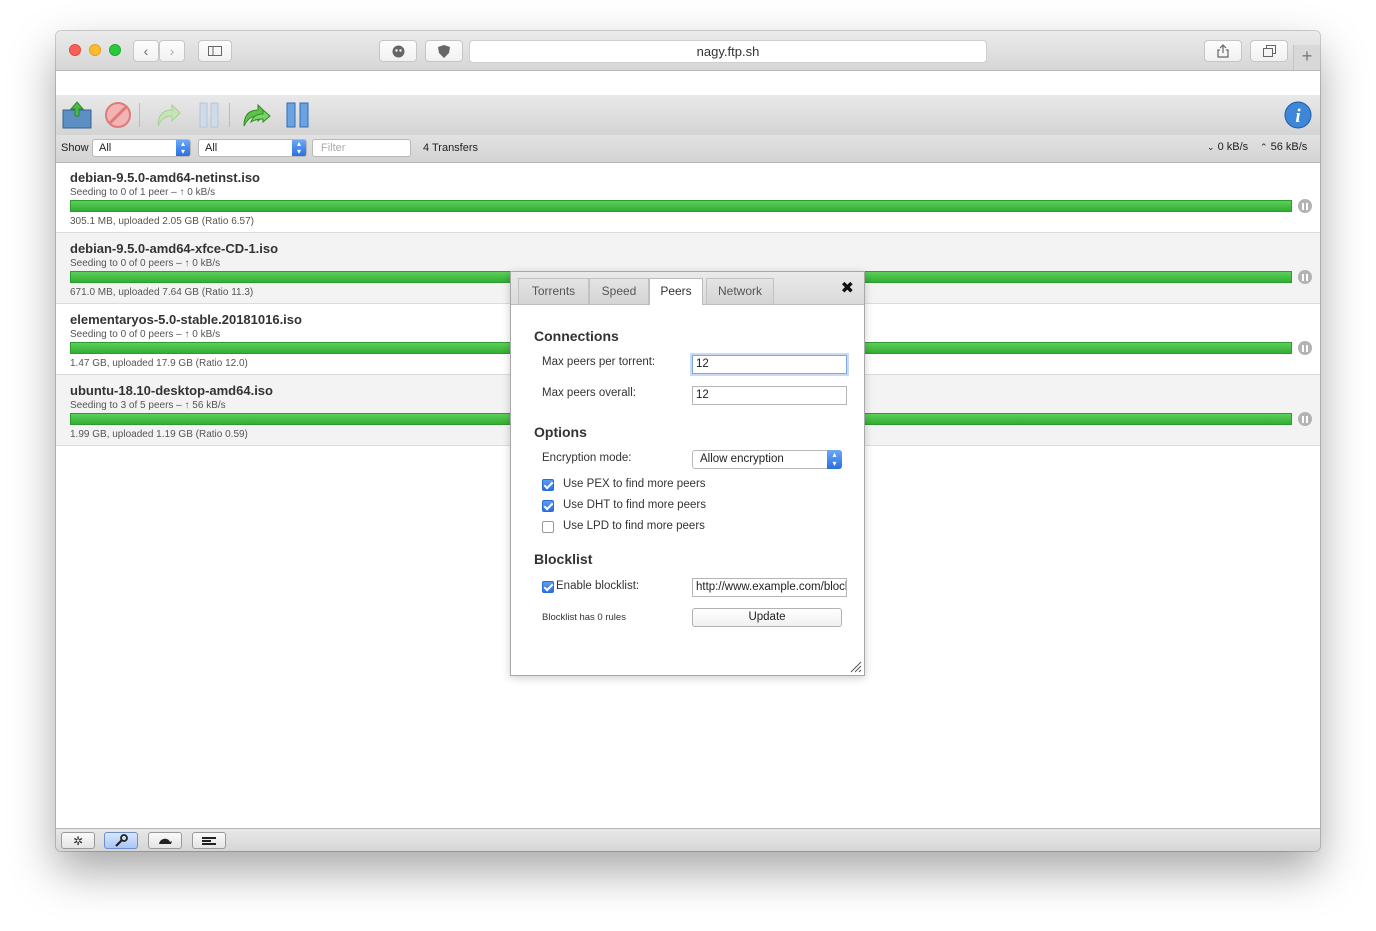  I want to click on torrent-peers: Seeding to 3 of 5 peers – ↑ 56 kB/s, so click(148, 405).